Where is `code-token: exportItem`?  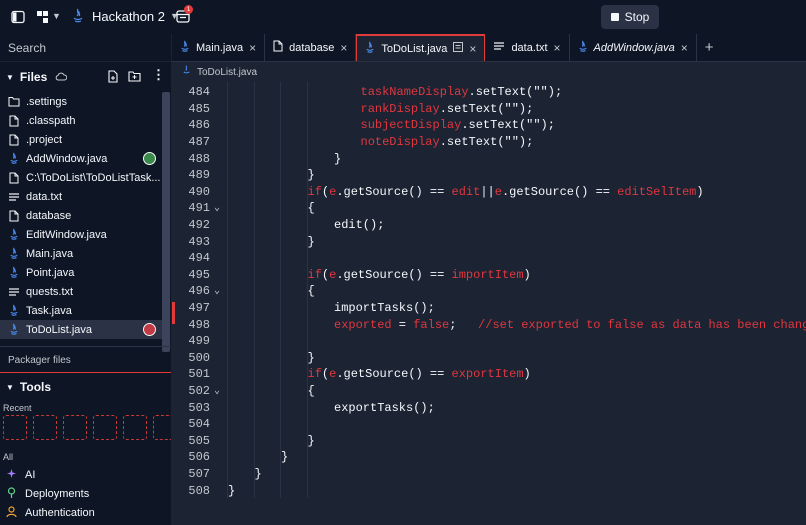
code-token: exportItem is located at coordinates (487, 374).